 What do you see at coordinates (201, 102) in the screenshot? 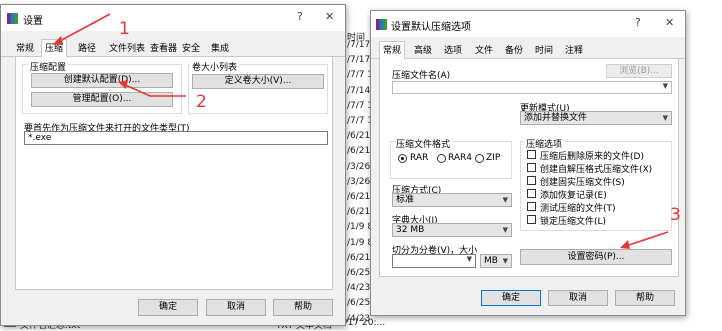
I see `annotation-number-2: 2` at bounding box center [201, 102].